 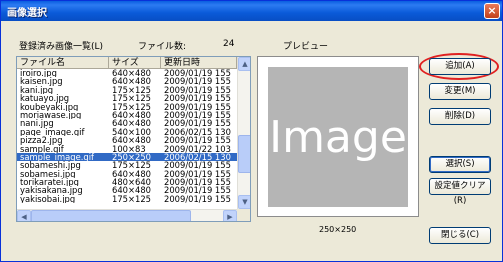 What do you see at coordinates (135, 63) in the screenshot?
I see `column-header-size: サイズ` at bounding box center [135, 63].